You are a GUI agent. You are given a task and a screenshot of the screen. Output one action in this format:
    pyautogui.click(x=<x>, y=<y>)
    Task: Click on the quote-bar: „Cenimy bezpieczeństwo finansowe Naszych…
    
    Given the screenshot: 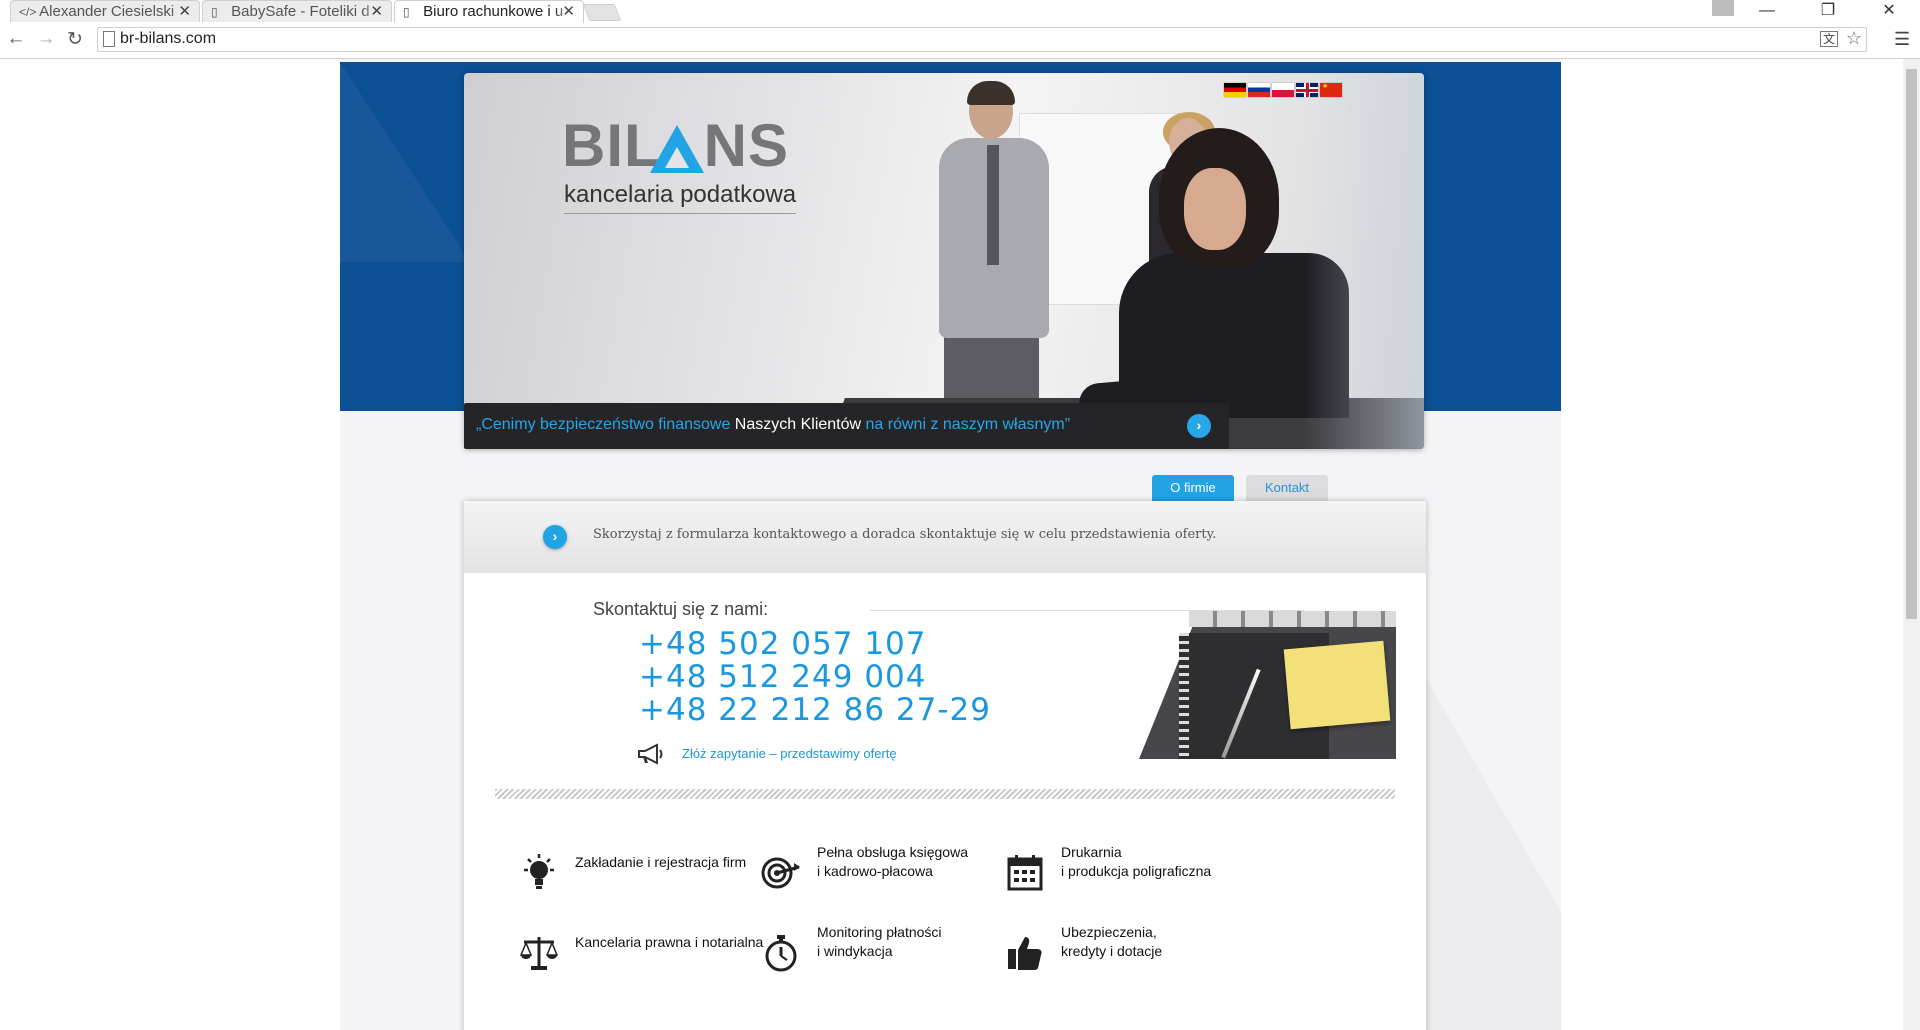 What is the action you would take?
    pyautogui.click(x=846, y=426)
    